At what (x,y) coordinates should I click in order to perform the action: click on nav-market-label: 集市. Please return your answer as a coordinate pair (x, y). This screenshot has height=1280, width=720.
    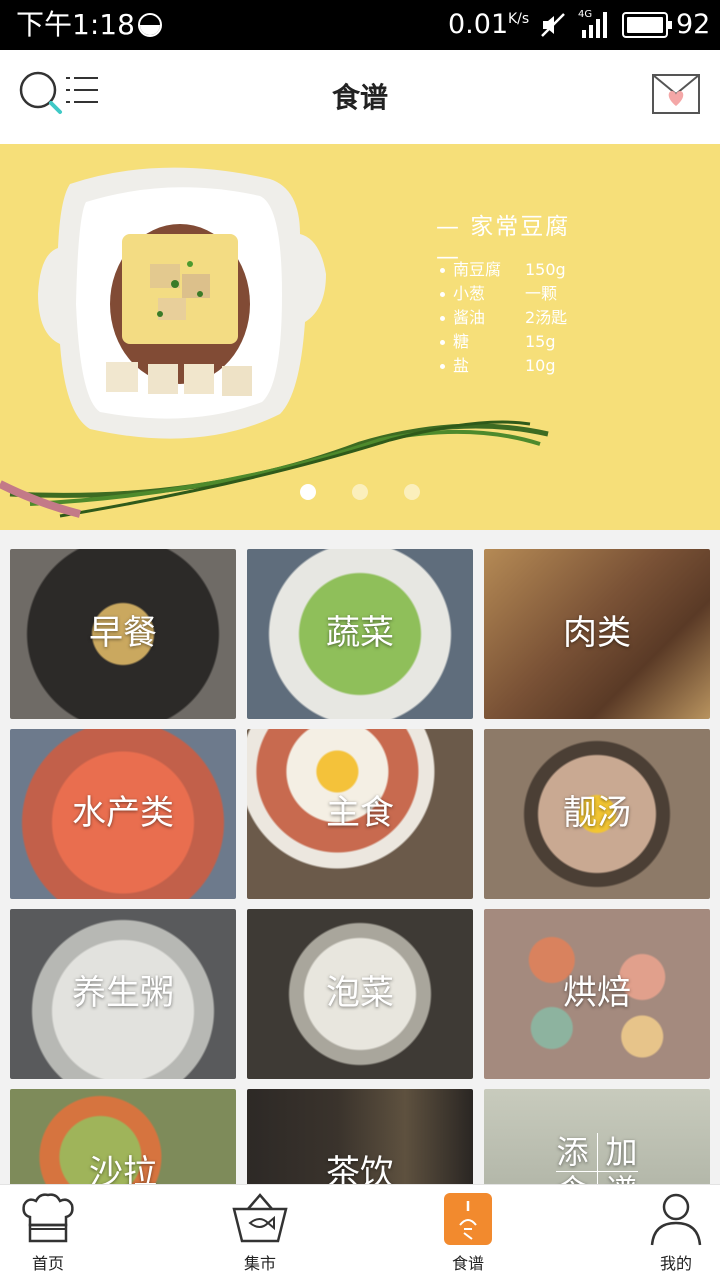
    Looking at the image, I should click on (259, 1263).